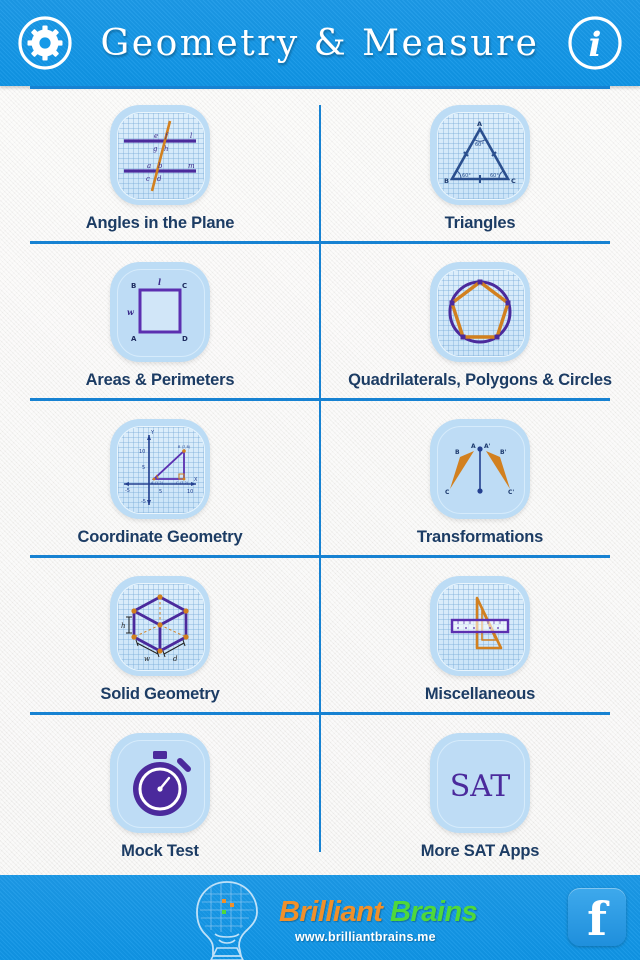  I want to click on gear-icon, so click(45, 43).